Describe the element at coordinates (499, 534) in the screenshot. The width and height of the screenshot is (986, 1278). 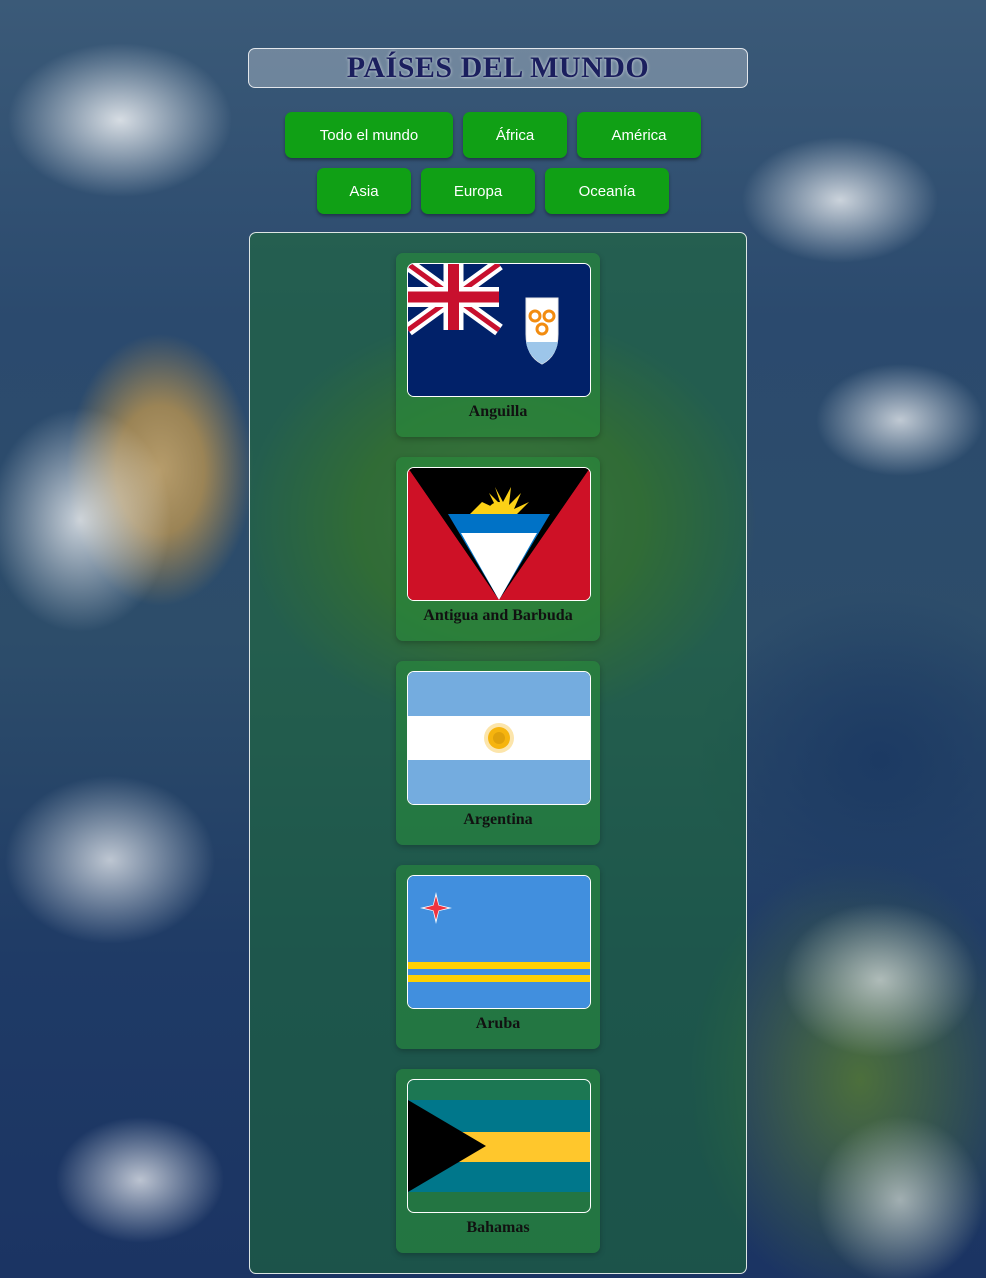
I see `antigua-and-barbuda-flag-icon` at that location.